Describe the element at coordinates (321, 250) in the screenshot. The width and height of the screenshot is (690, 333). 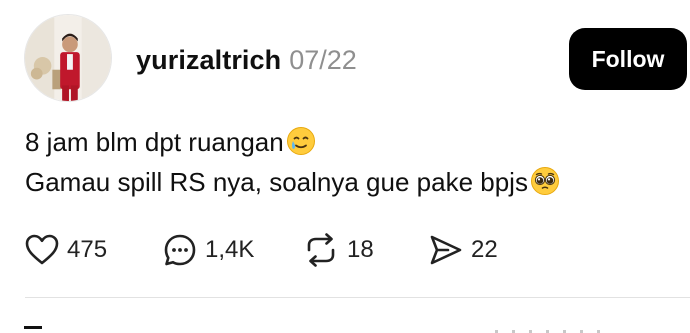
I see `repost-icon` at that location.